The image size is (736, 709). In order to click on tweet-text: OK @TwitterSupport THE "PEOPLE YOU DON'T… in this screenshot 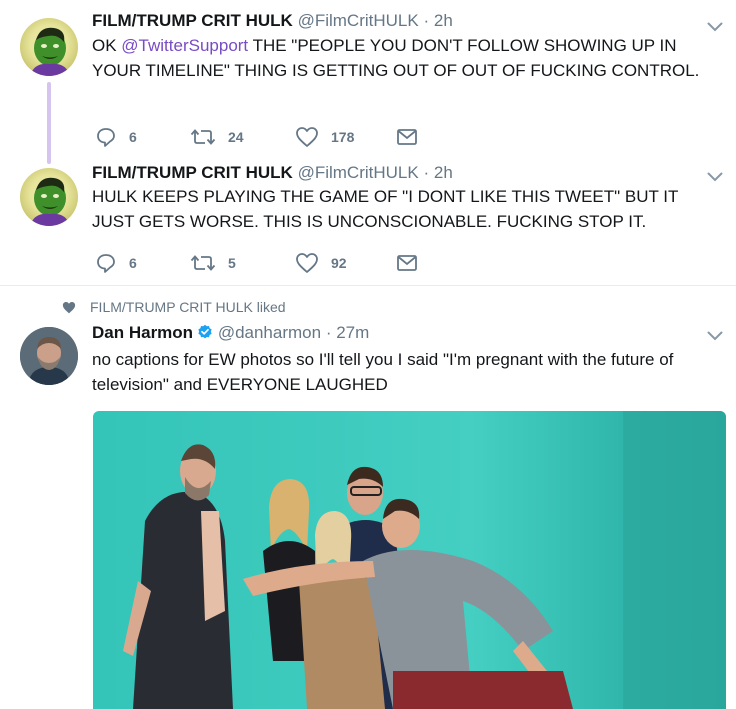, I will do `click(402, 58)`.